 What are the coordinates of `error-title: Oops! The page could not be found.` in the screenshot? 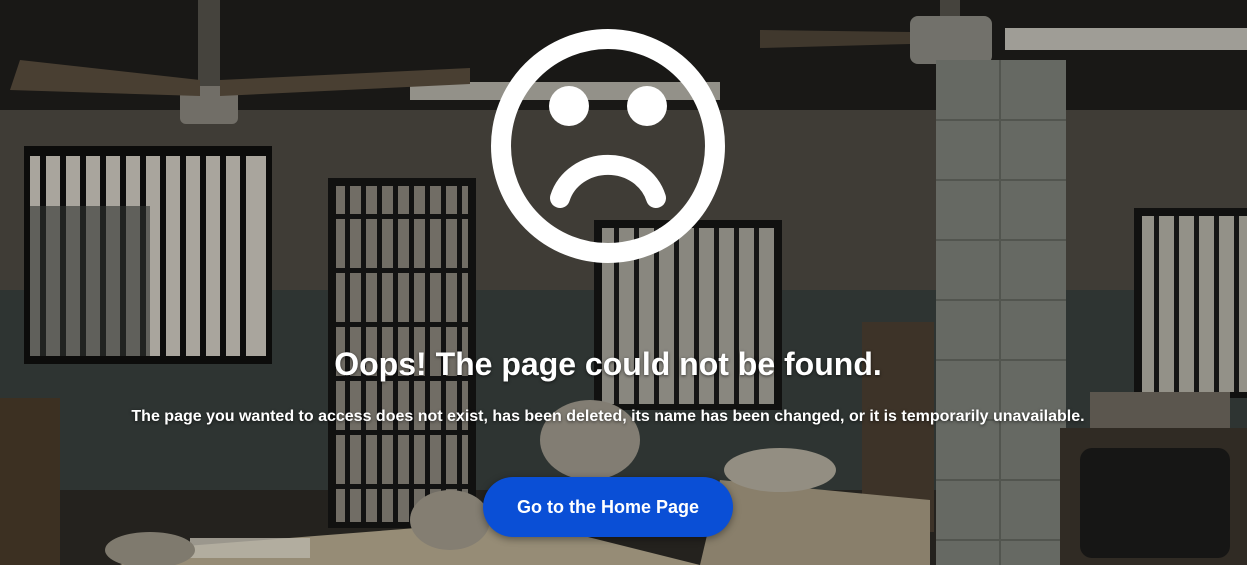 It's located at (608, 364).